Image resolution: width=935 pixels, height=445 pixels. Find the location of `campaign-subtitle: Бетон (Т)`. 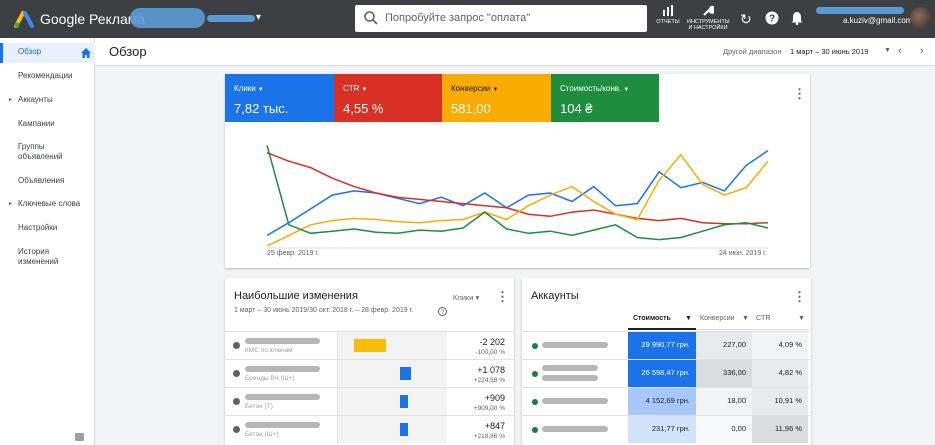

campaign-subtitle: Бетон (Т) is located at coordinates (259, 406).